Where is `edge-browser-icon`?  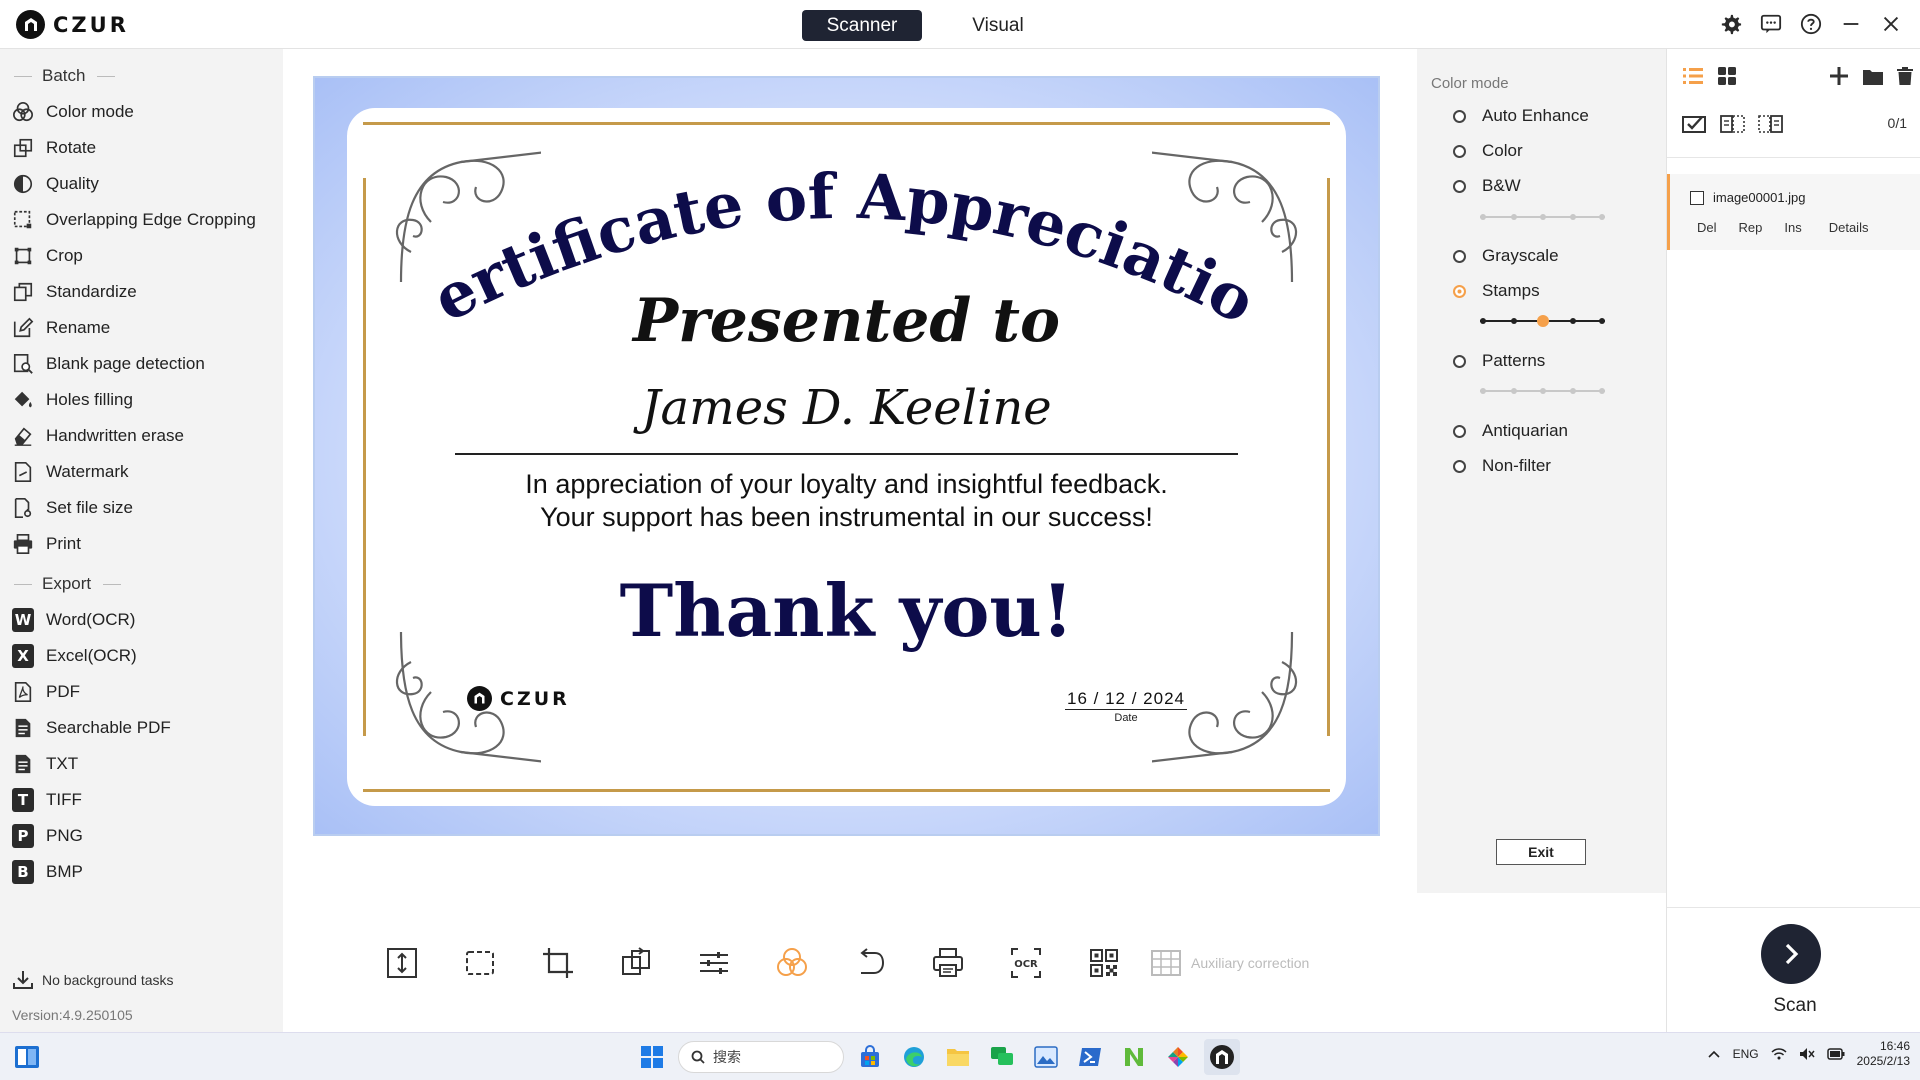 edge-browser-icon is located at coordinates (914, 1057).